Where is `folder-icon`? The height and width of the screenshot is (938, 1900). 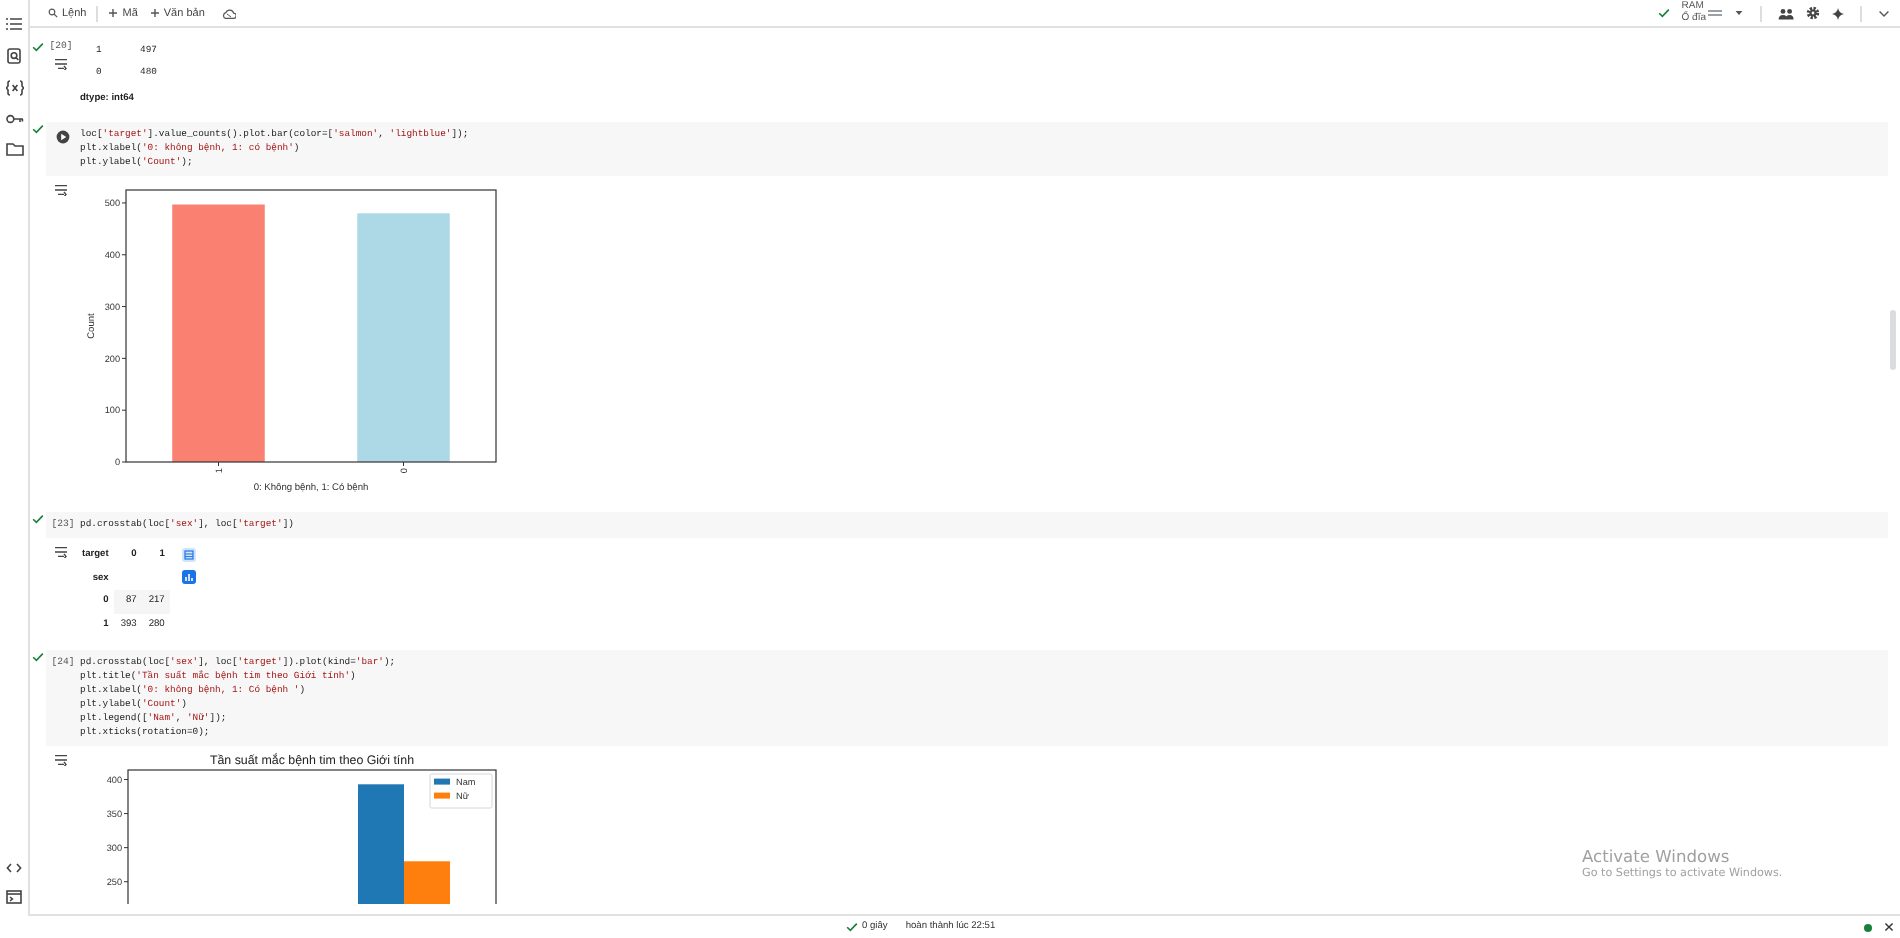
folder-icon is located at coordinates (14, 149).